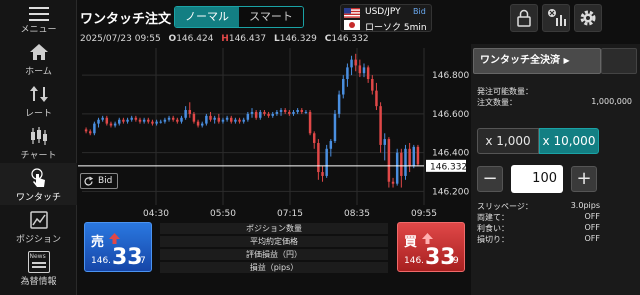 Image resolution: width=640 pixels, height=295 pixels. I want to click on sidebar-item-label: ポジション, so click(38, 240).